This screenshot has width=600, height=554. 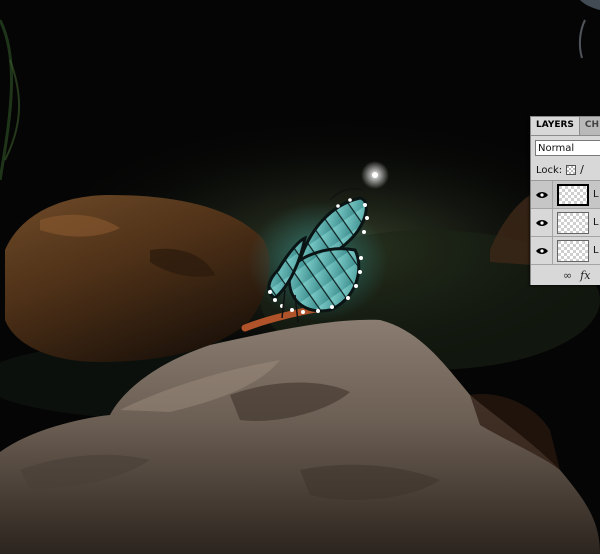 I want to click on layers-panel: LAYERS CH Normal Lock: ∕ L L L ∞ fx, so click(x=565, y=200).